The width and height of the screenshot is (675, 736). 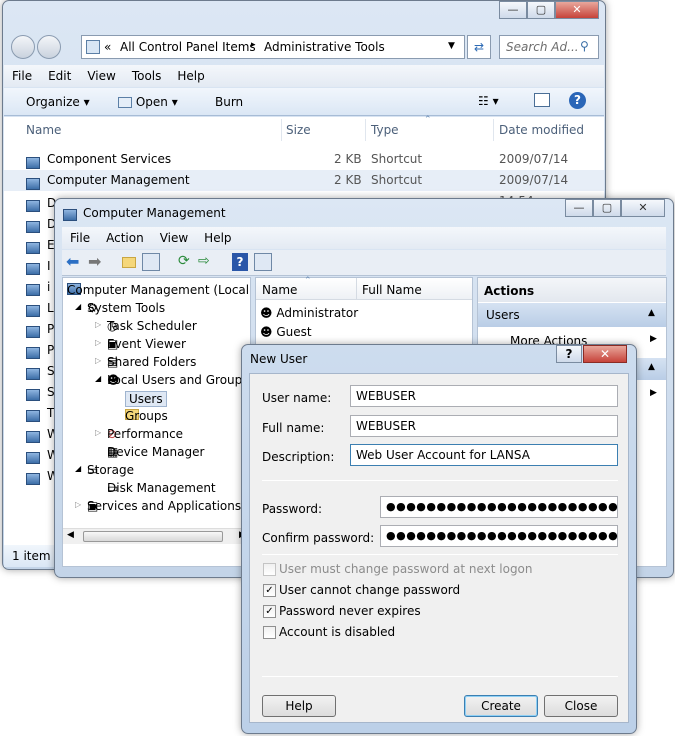 What do you see at coordinates (298, 130) in the screenshot?
I see `column-size: Size` at bounding box center [298, 130].